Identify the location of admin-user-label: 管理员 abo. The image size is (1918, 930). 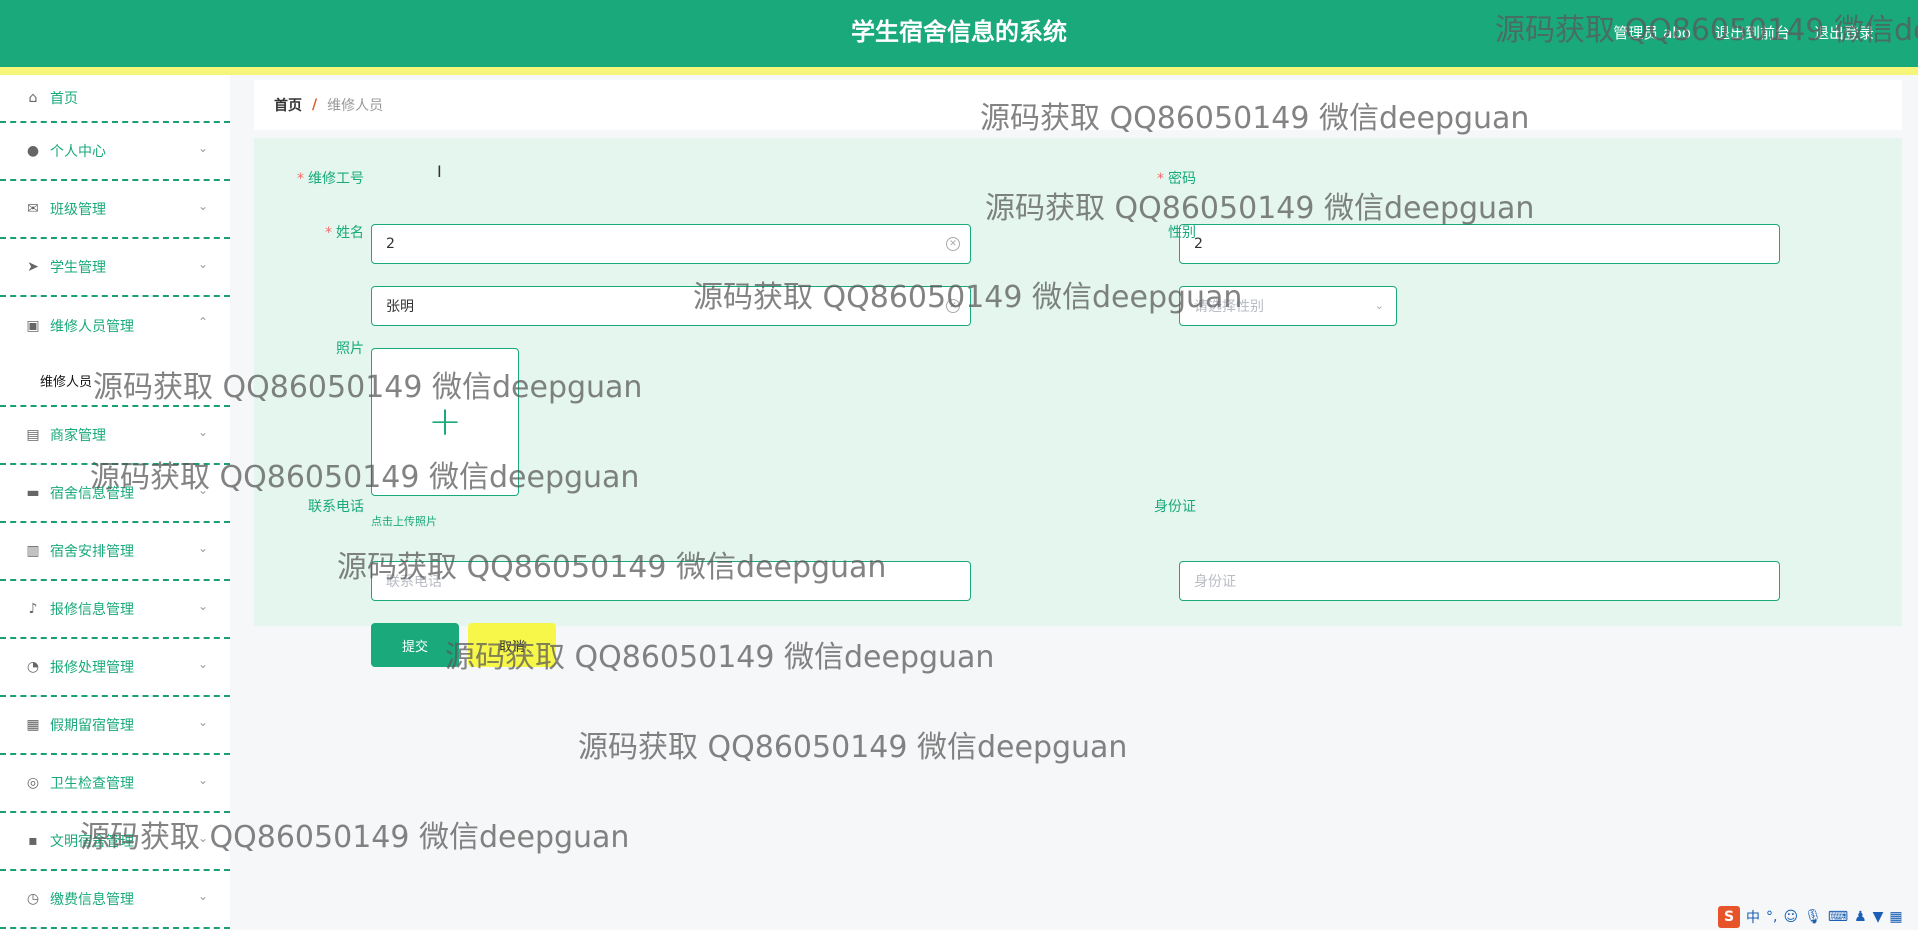
(1652, 33).